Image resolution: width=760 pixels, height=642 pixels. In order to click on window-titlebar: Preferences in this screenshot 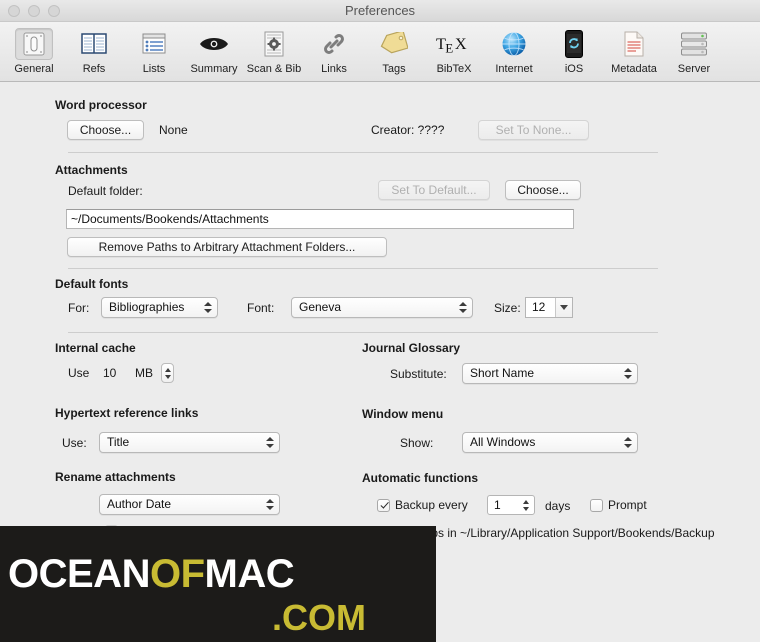, I will do `click(380, 11)`.